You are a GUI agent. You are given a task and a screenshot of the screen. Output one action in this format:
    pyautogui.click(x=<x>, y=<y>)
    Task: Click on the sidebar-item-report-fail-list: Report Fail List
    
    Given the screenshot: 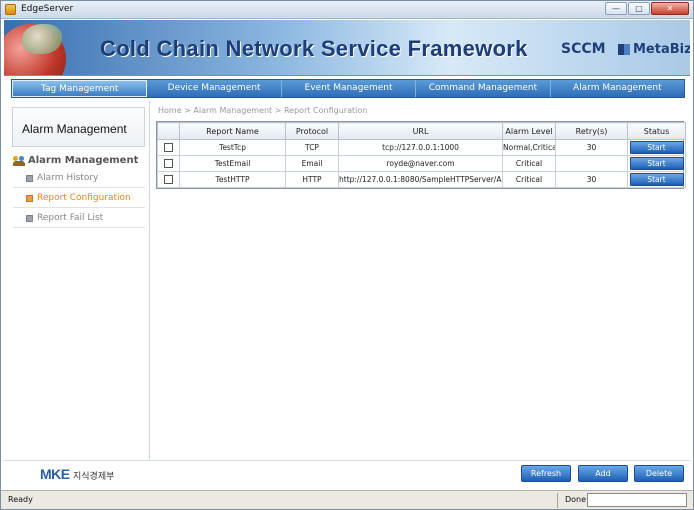 What is the action you would take?
    pyautogui.click(x=79, y=218)
    